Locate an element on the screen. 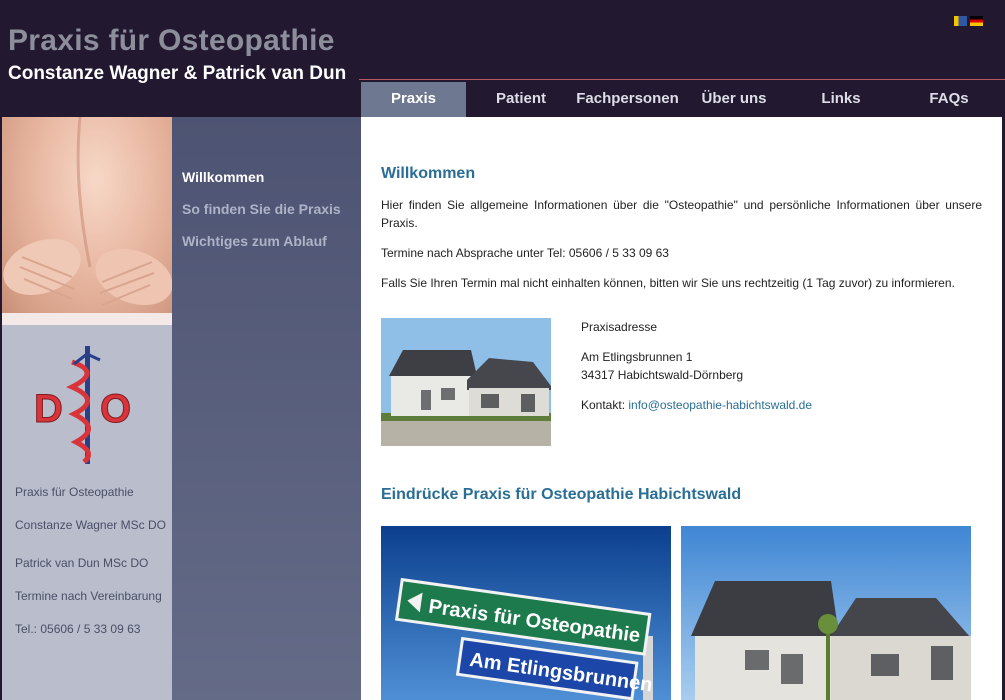 The image size is (1005, 700). language-switcher is located at coordinates (968, 21).